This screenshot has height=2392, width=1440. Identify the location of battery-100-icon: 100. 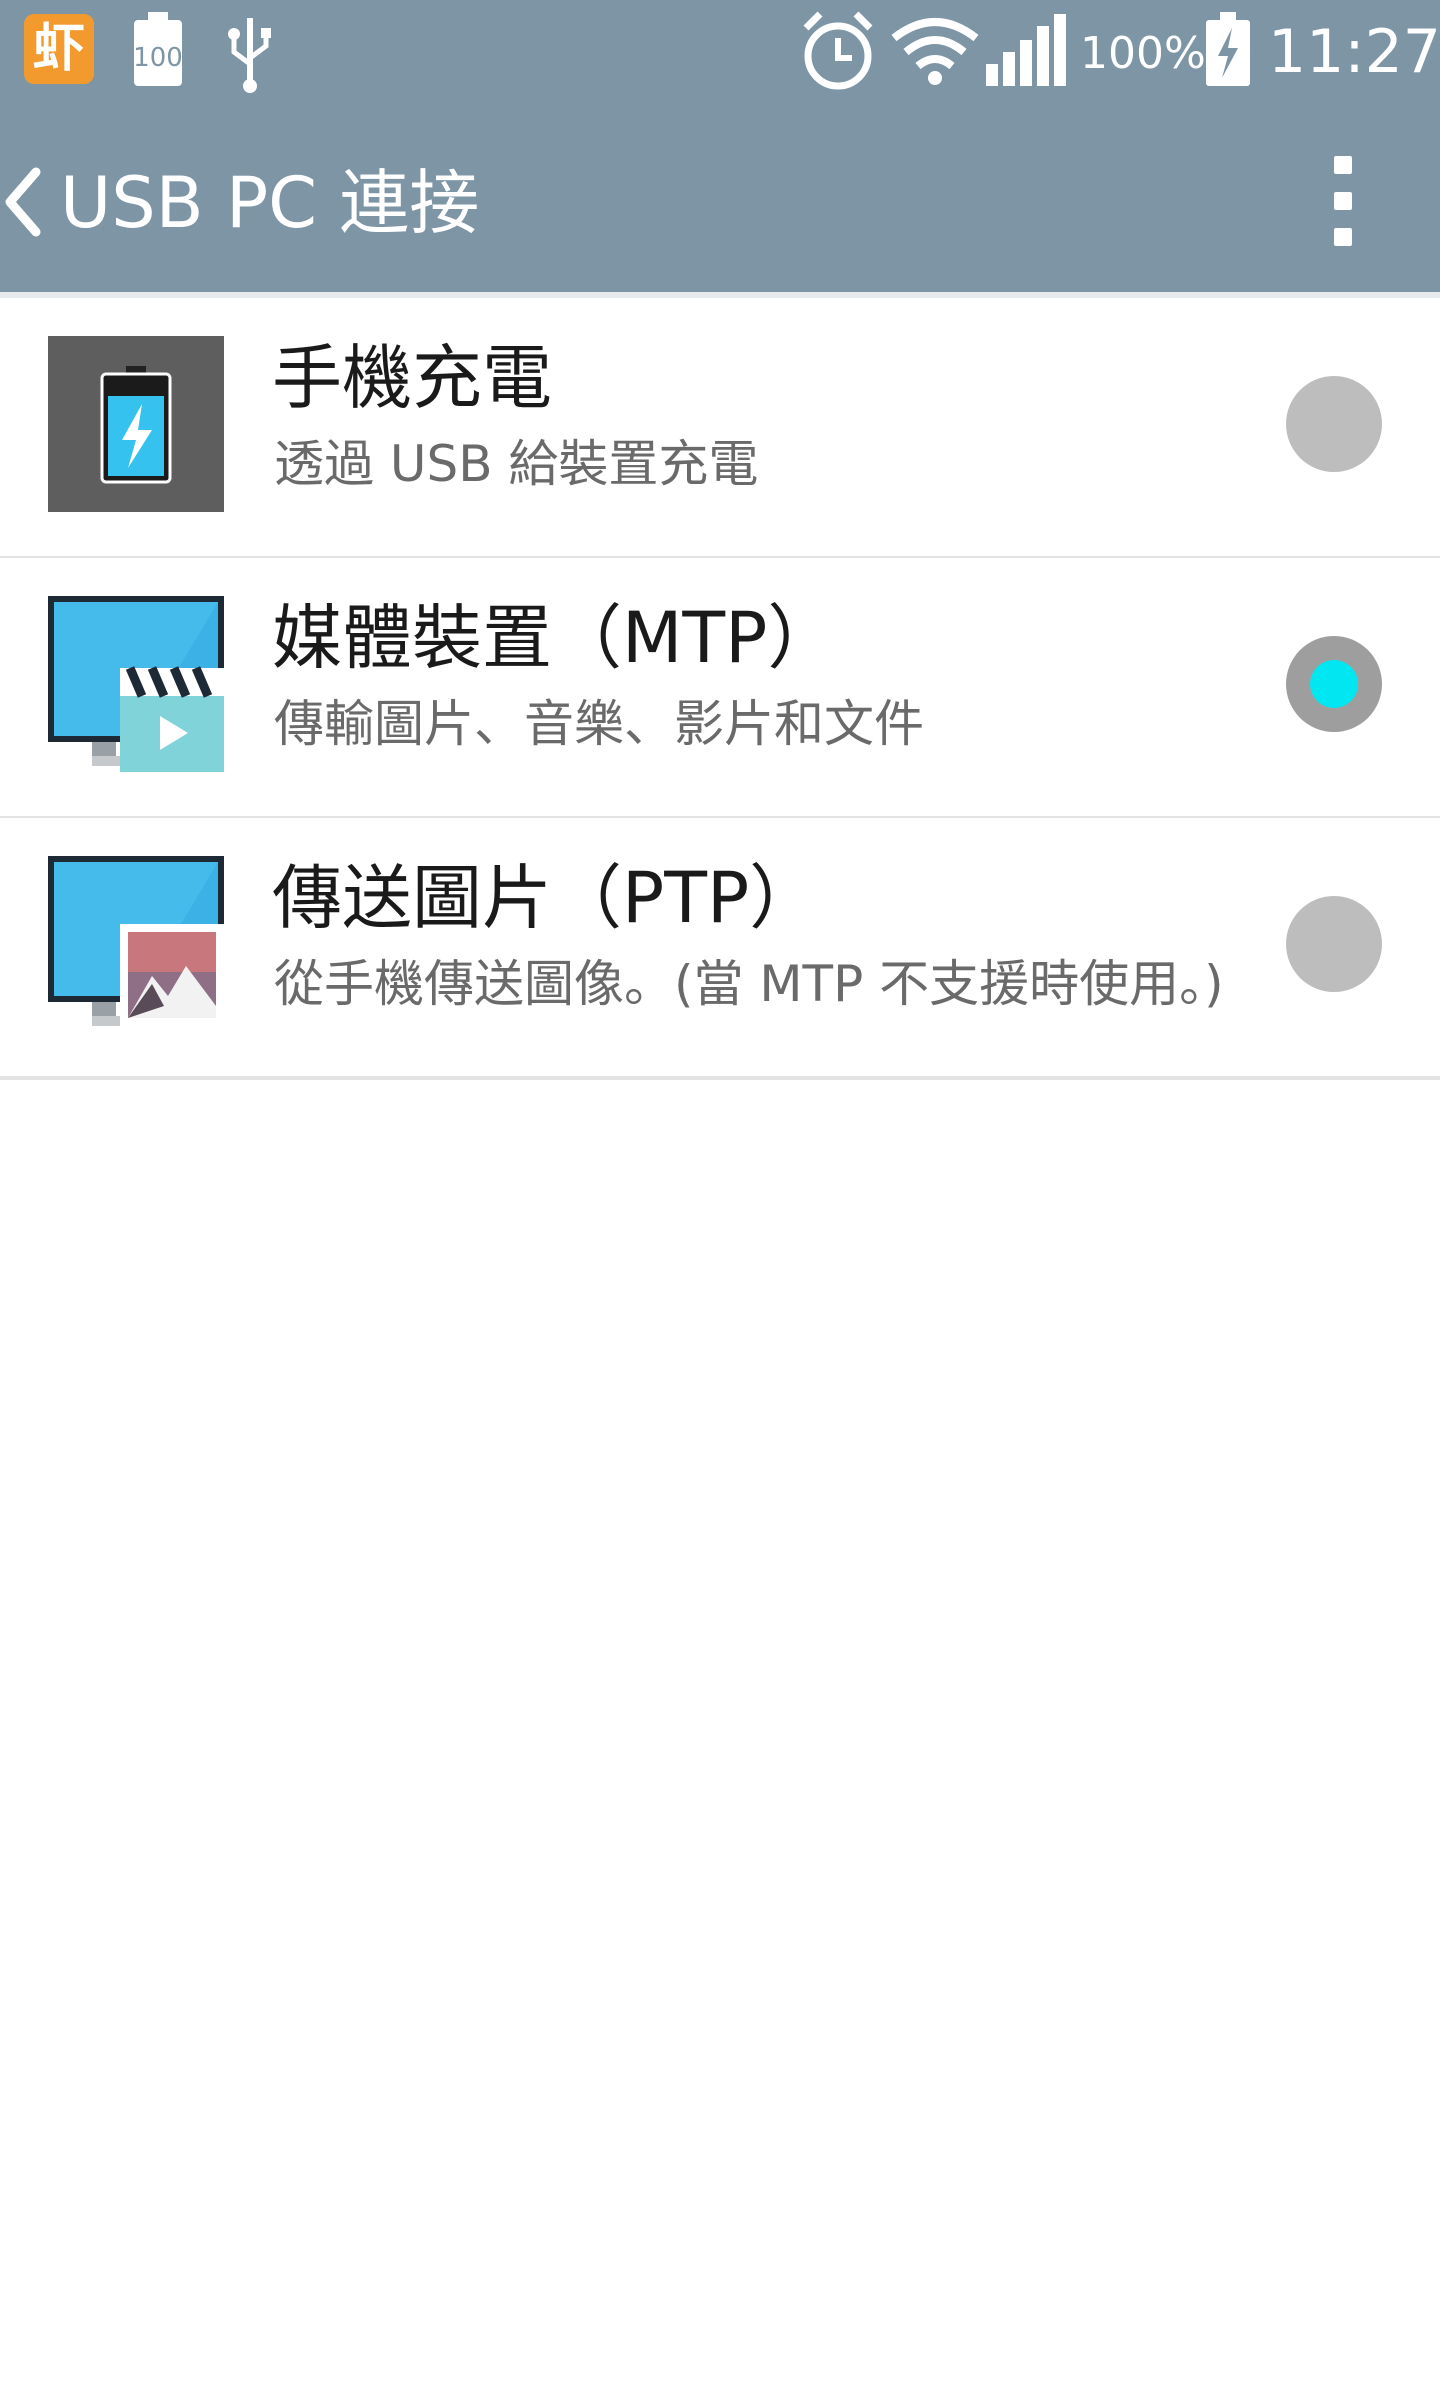
(158, 49).